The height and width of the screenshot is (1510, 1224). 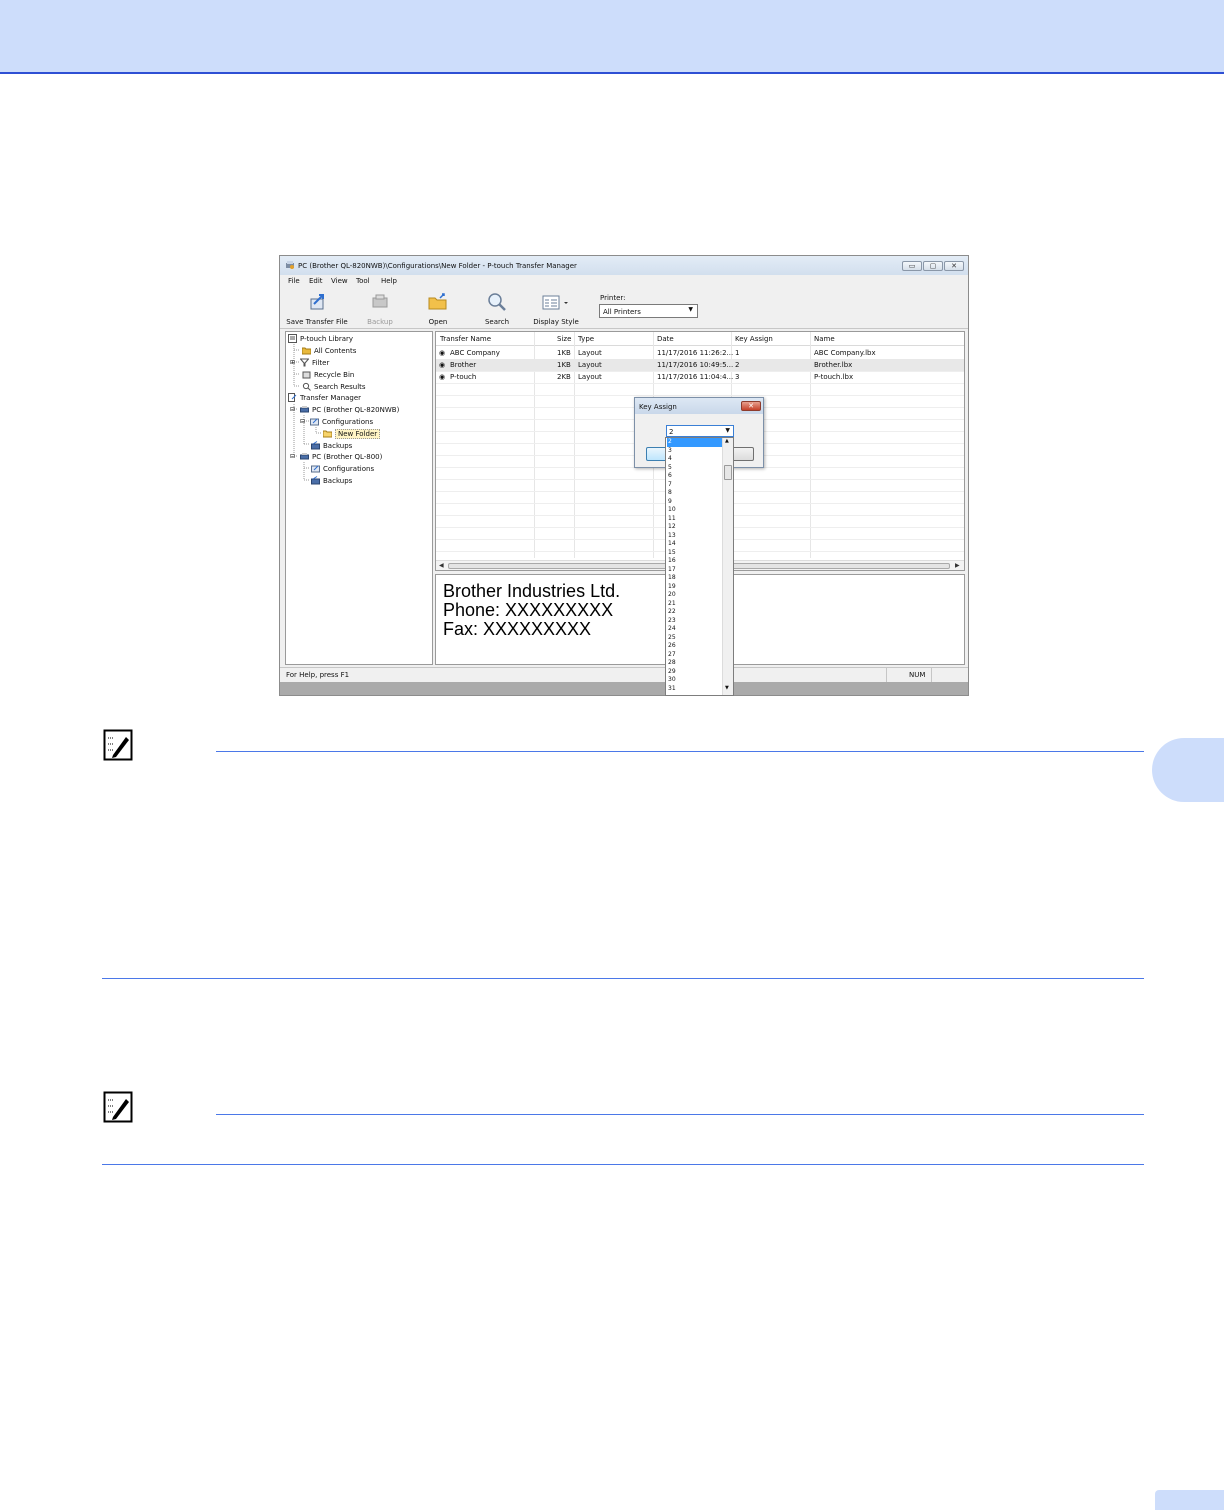 What do you see at coordinates (665, 339) in the screenshot?
I see `column-date: Date` at bounding box center [665, 339].